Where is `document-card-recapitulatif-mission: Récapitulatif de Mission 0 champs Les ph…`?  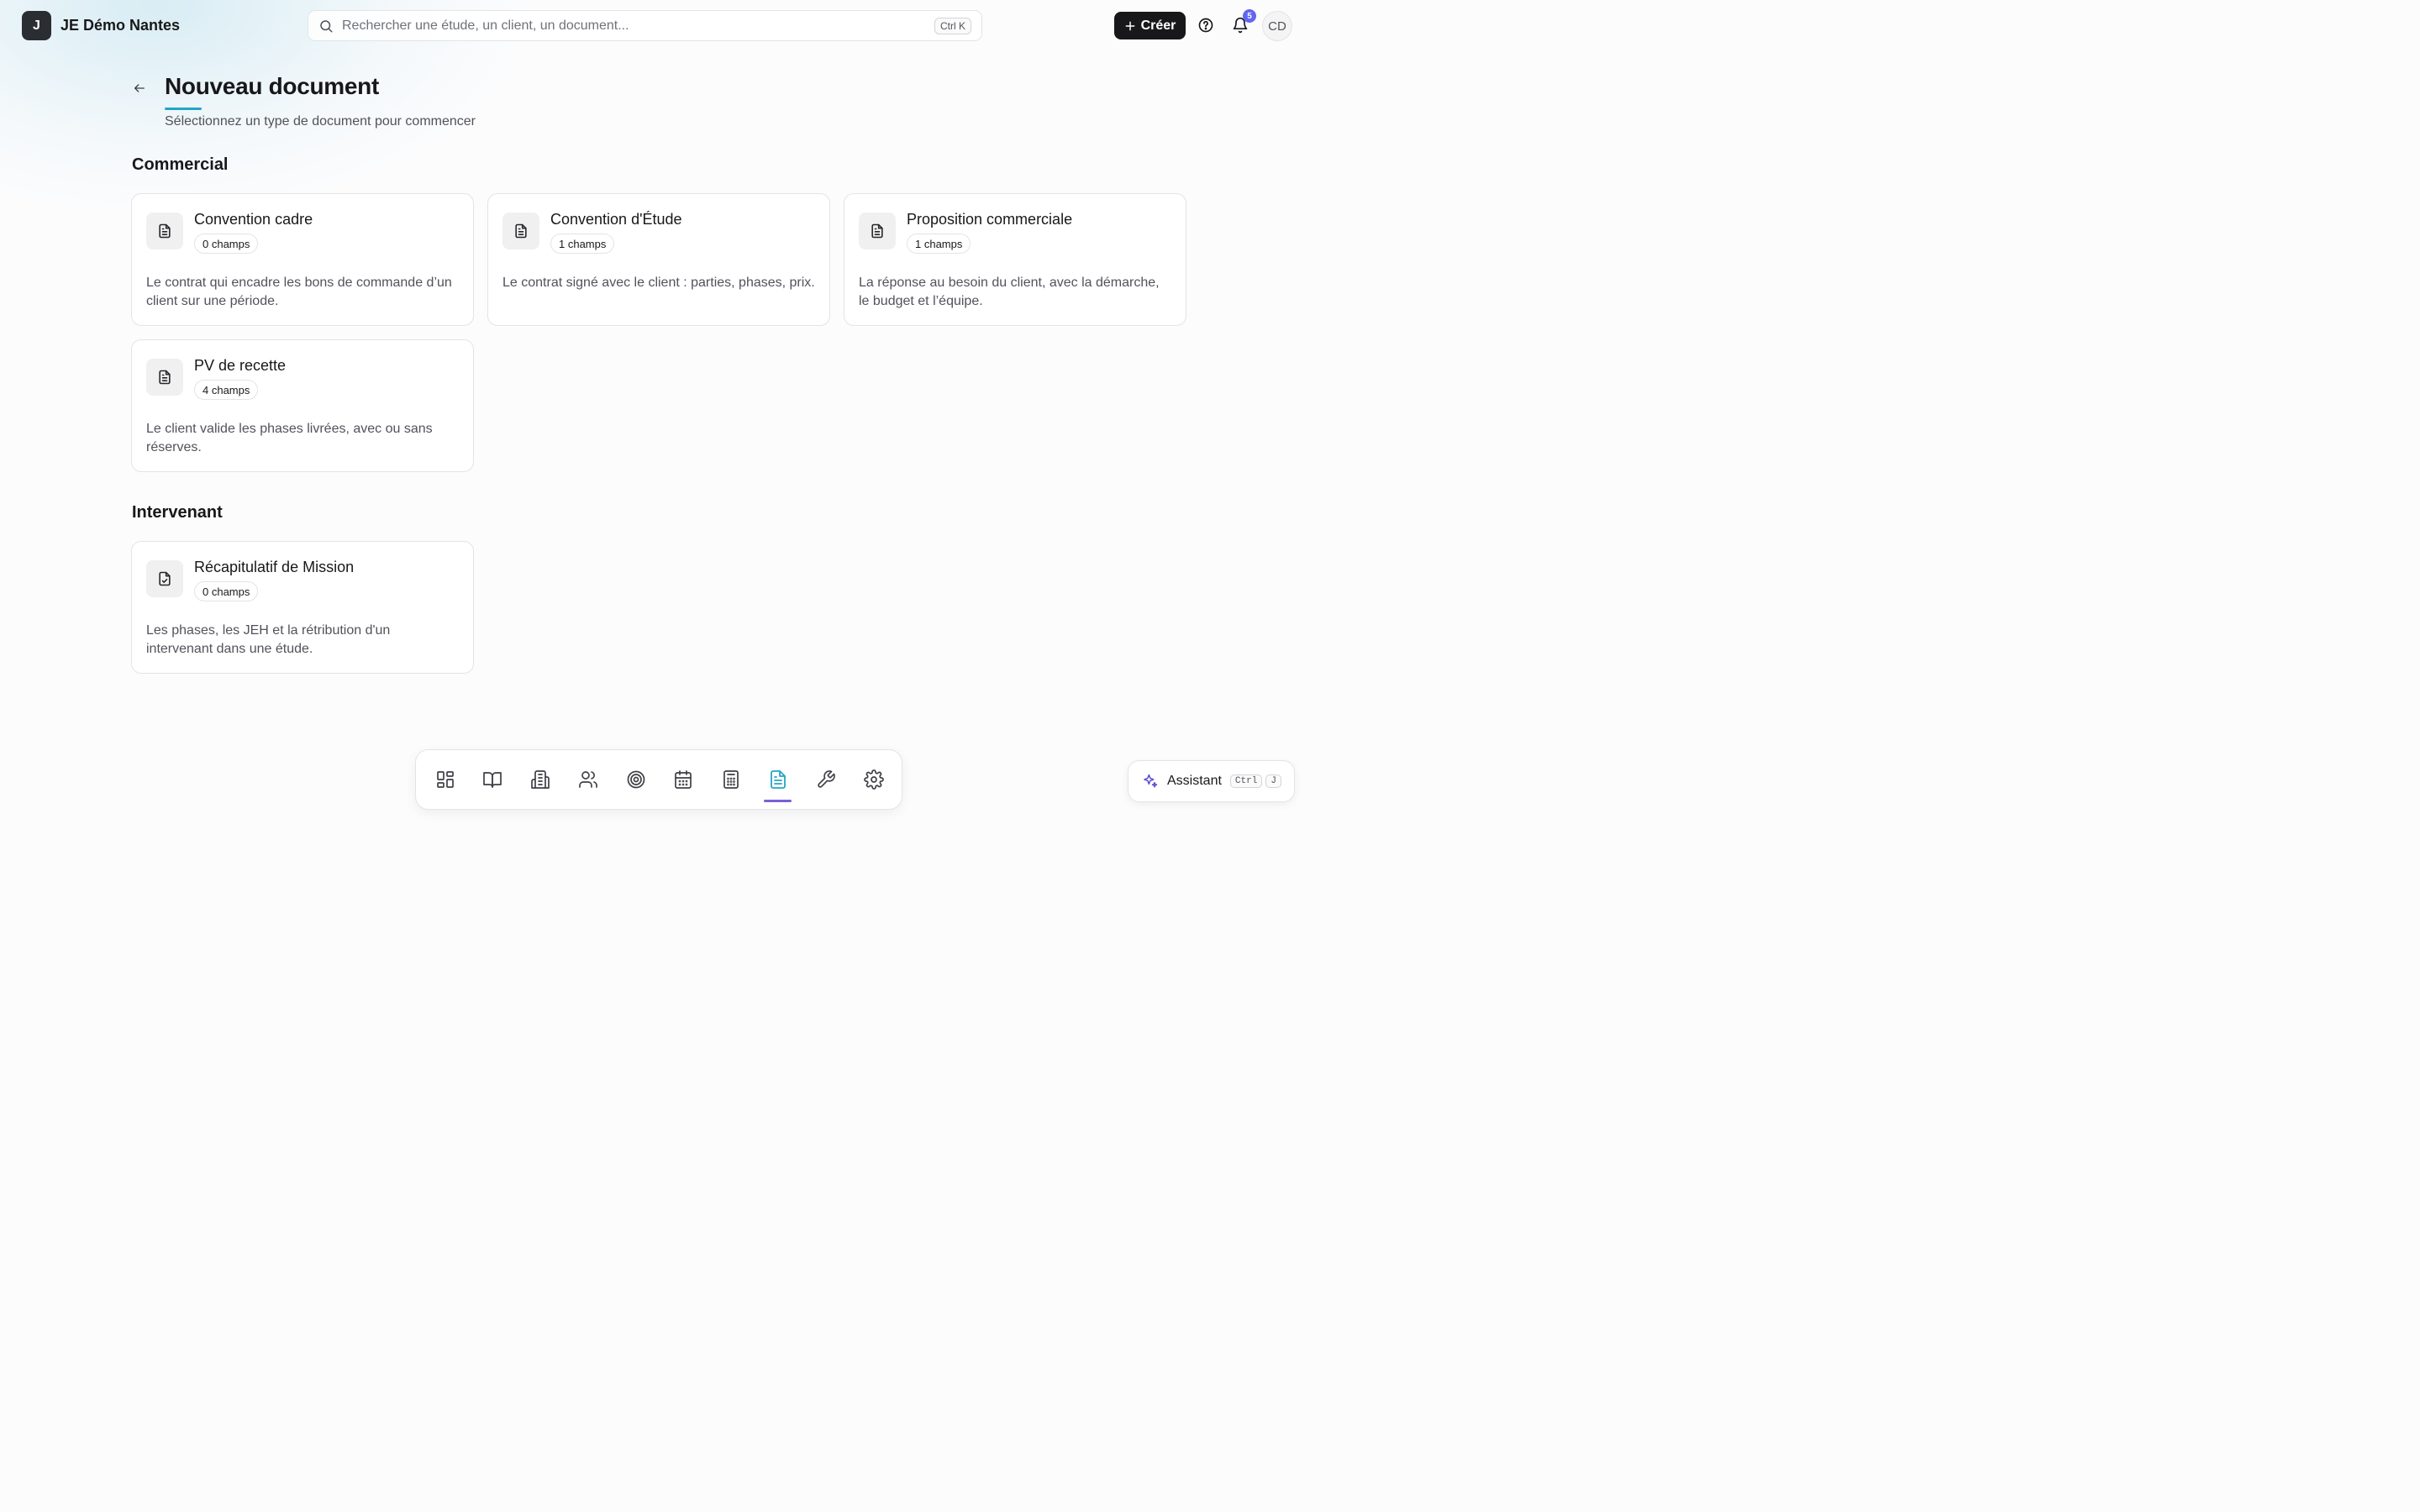
document-card-recapitulatif-mission: Récapitulatif de Mission 0 champs Les ph… is located at coordinates (302, 607).